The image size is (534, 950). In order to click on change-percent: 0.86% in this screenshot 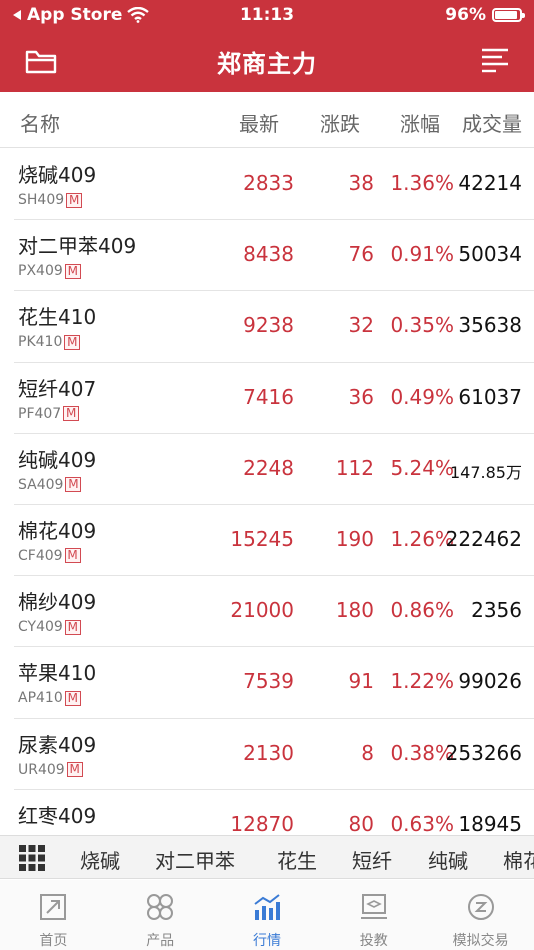, I will do `click(422, 610)`.